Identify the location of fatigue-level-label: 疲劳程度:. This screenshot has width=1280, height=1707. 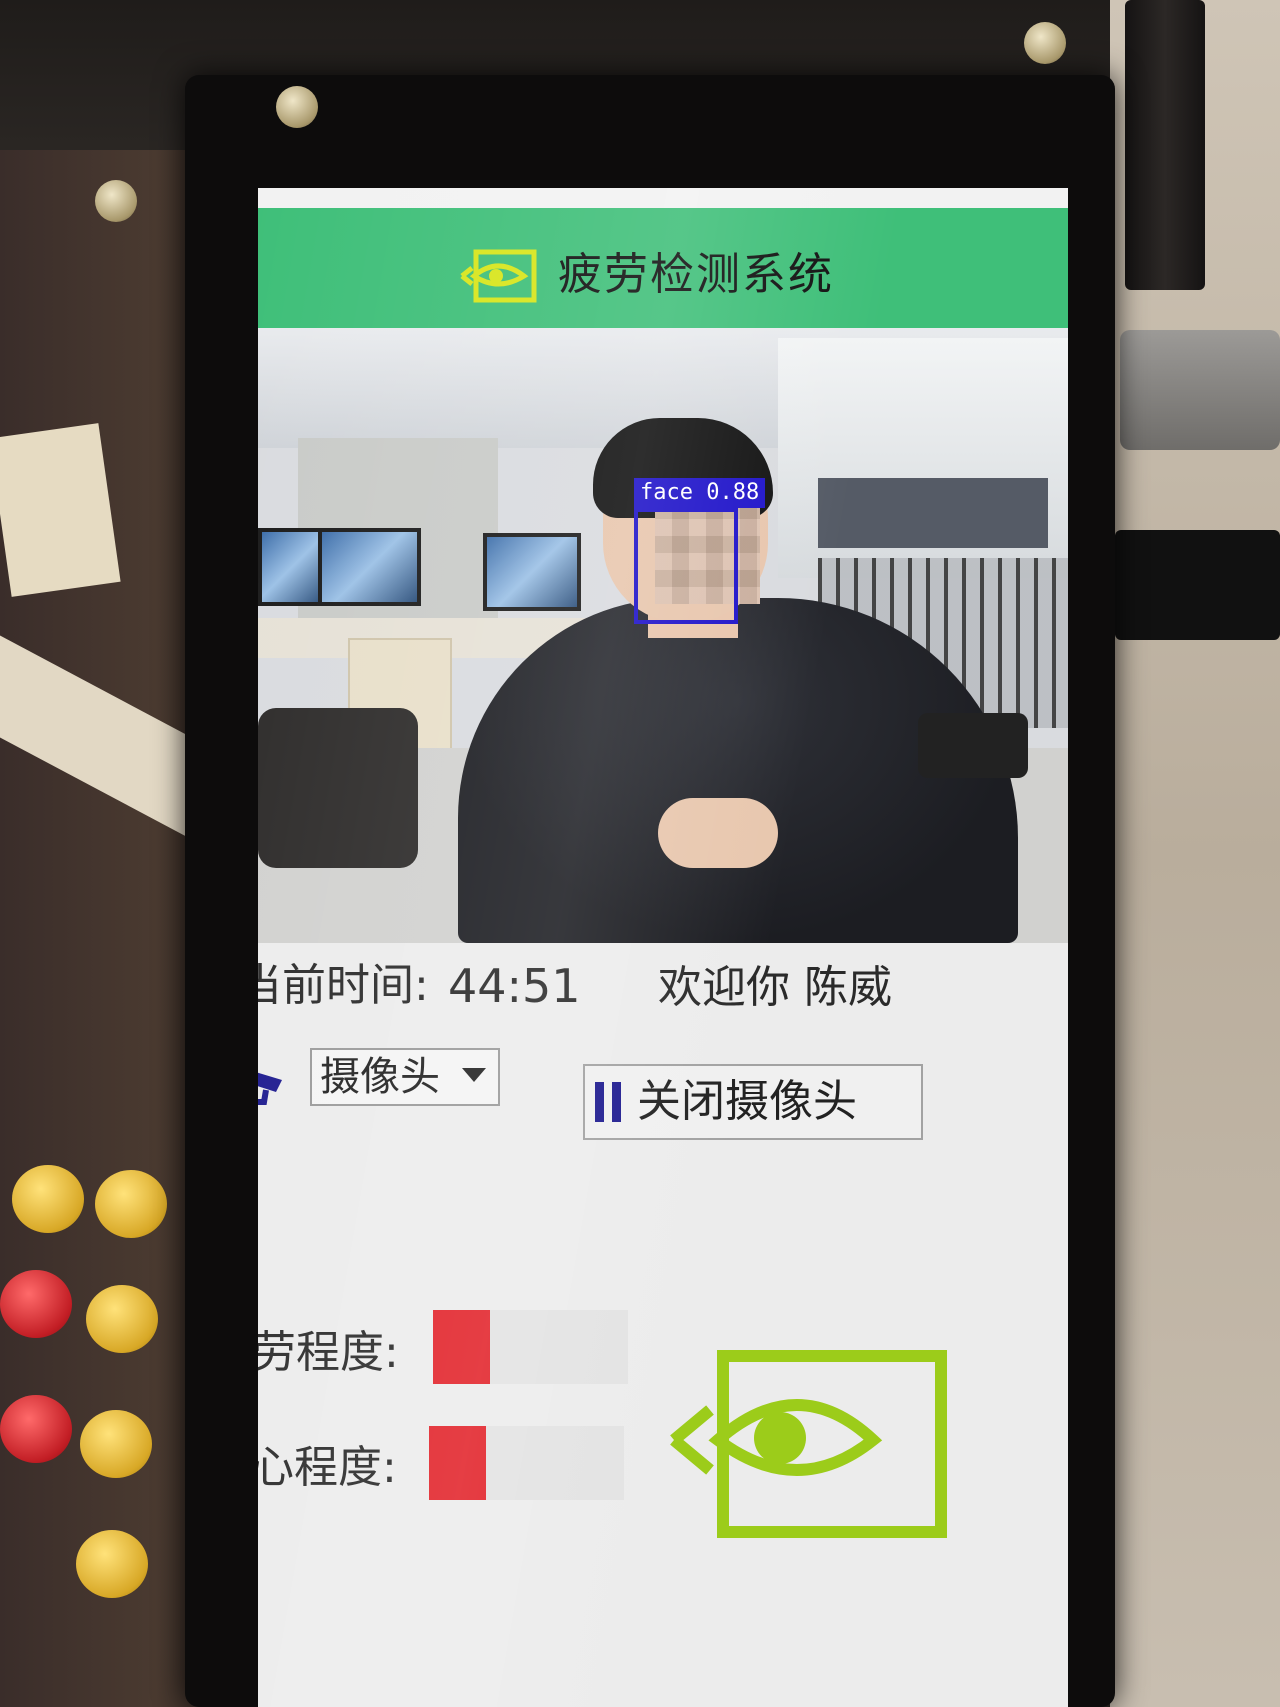
(328, 1352).